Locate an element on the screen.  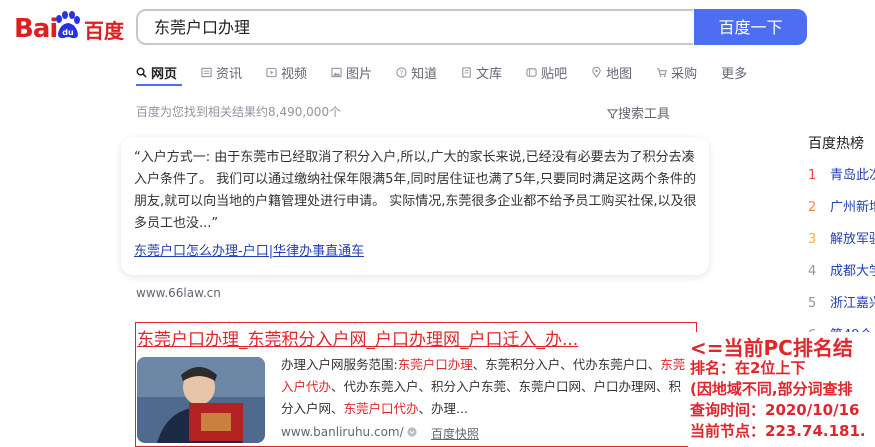
video-icon is located at coordinates (271, 72).